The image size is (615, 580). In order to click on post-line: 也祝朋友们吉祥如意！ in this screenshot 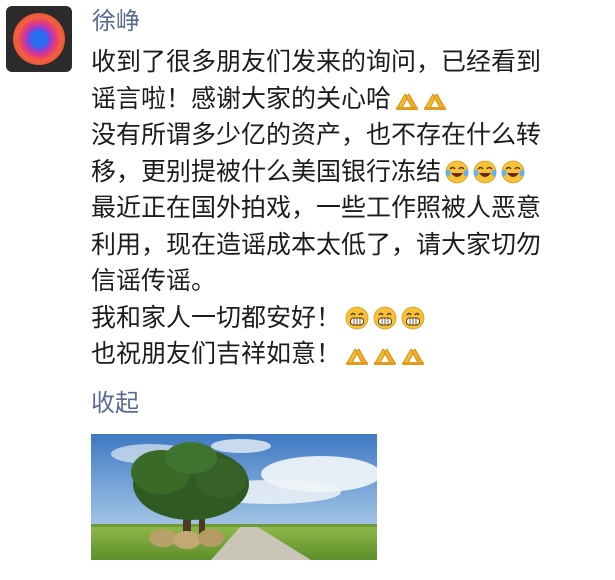, I will do `click(351, 354)`.